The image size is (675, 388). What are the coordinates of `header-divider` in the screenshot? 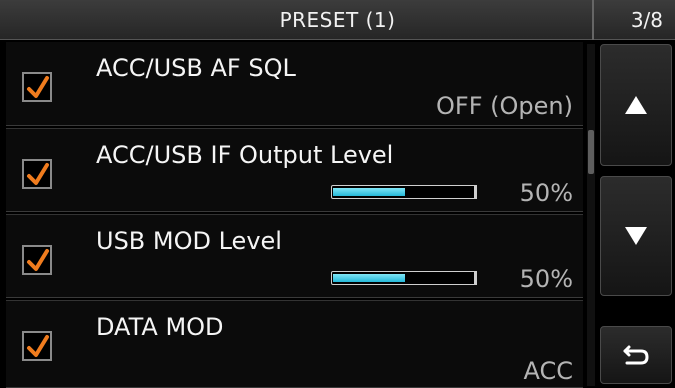 It's located at (593, 20).